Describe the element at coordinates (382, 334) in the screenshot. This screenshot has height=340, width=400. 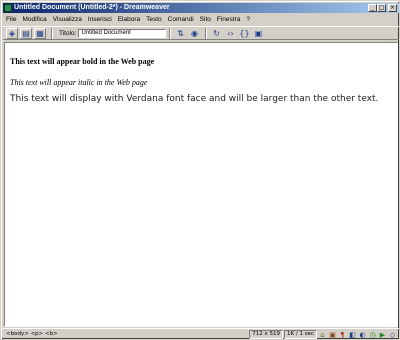
I see `timeline-icon: ▶` at that location.